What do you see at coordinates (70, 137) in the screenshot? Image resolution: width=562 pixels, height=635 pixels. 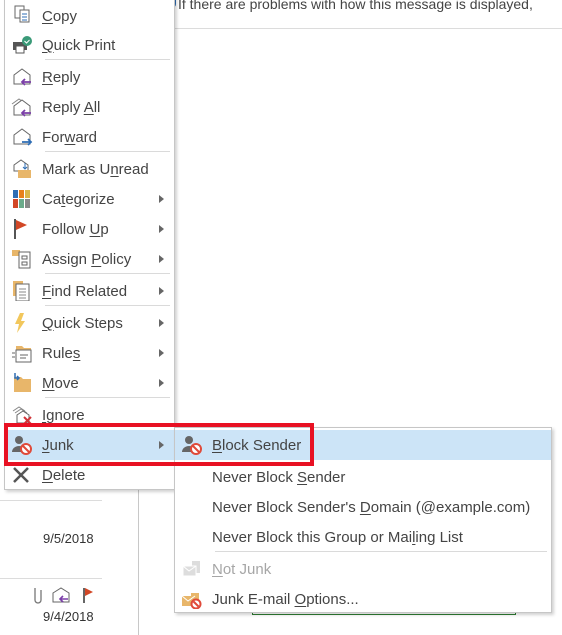 I see `menu-item-label: Forward` at bounding box center [70, 137].